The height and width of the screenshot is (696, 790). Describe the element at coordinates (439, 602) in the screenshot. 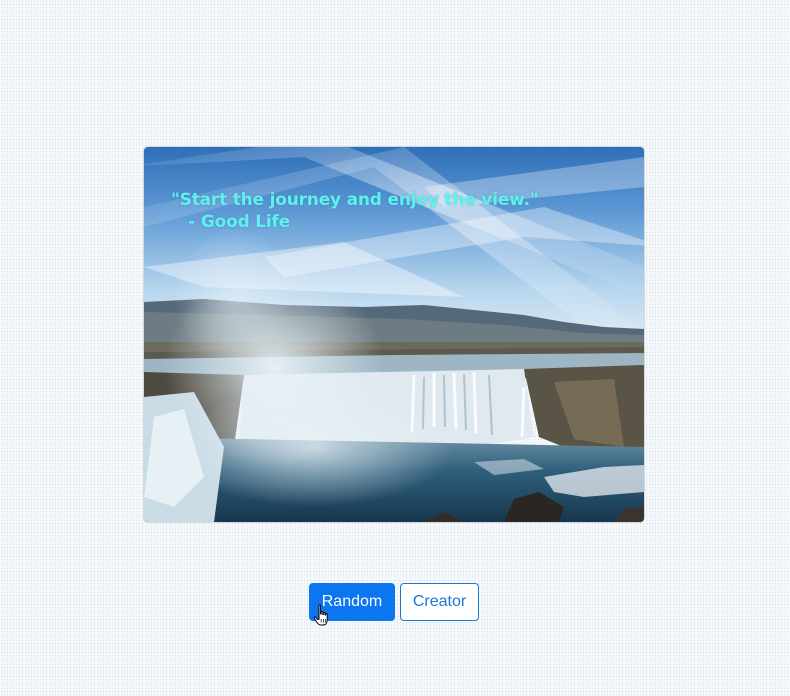

I see `creator-button: Creator` at that location.